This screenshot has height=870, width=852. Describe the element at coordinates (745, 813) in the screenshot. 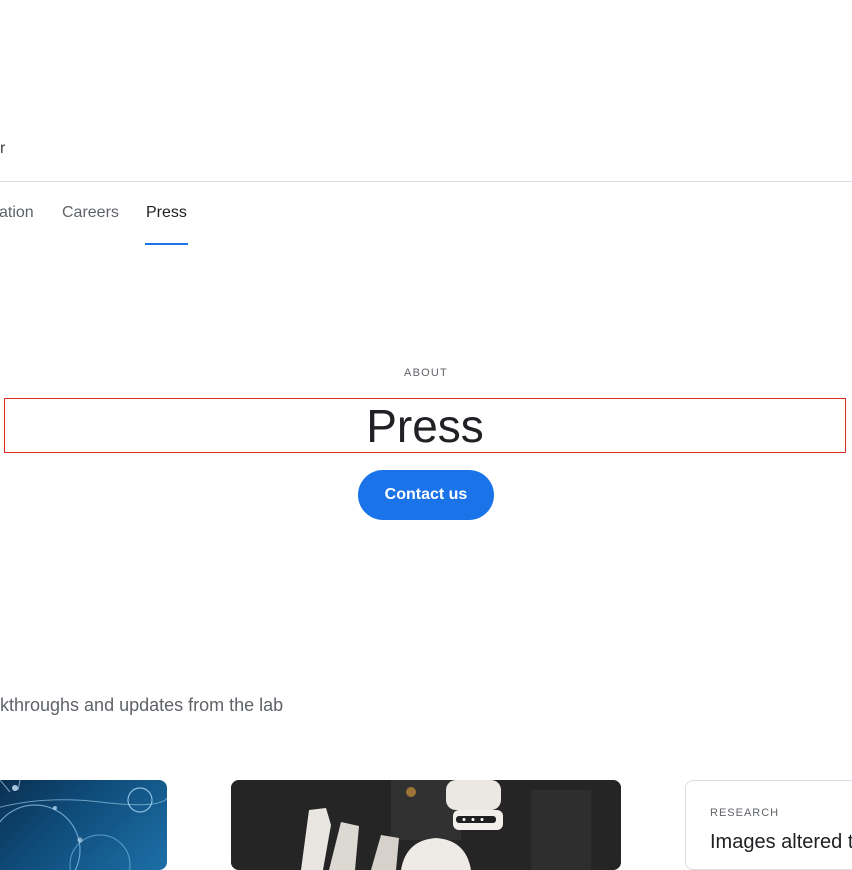

I see `card-3-tag: RESEARCH` at that location.